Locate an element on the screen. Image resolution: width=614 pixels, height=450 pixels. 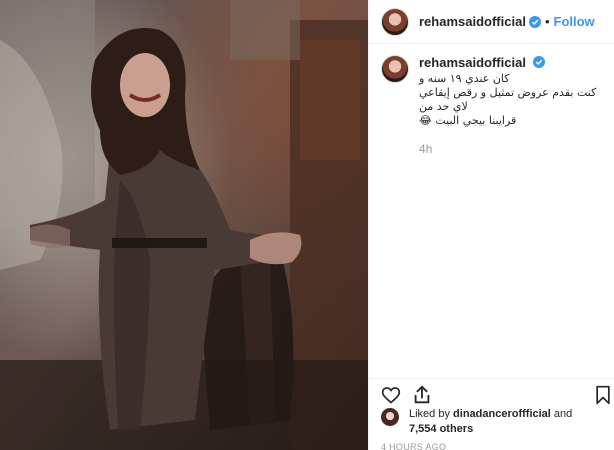
post-timestamp: 4 HOURS AGO is located at coordinates (413, 446).